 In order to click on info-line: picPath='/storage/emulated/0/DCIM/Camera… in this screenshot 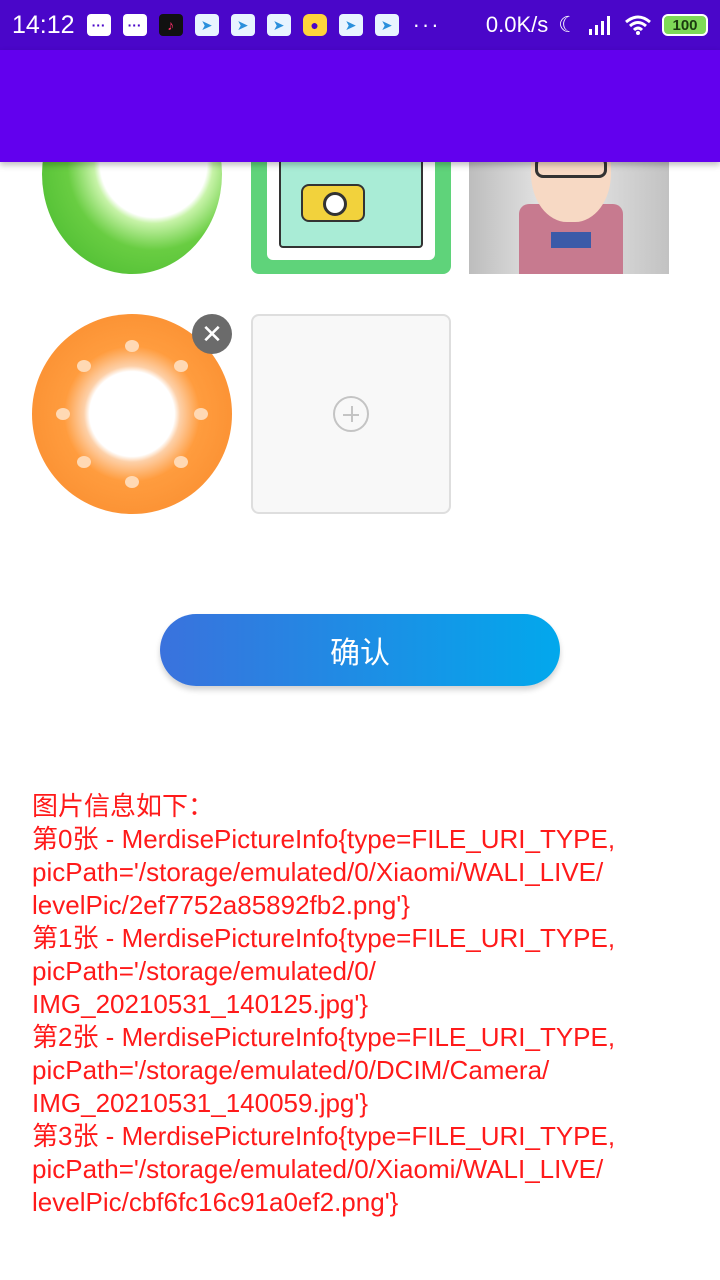, I will do `click(291, 1070)`.